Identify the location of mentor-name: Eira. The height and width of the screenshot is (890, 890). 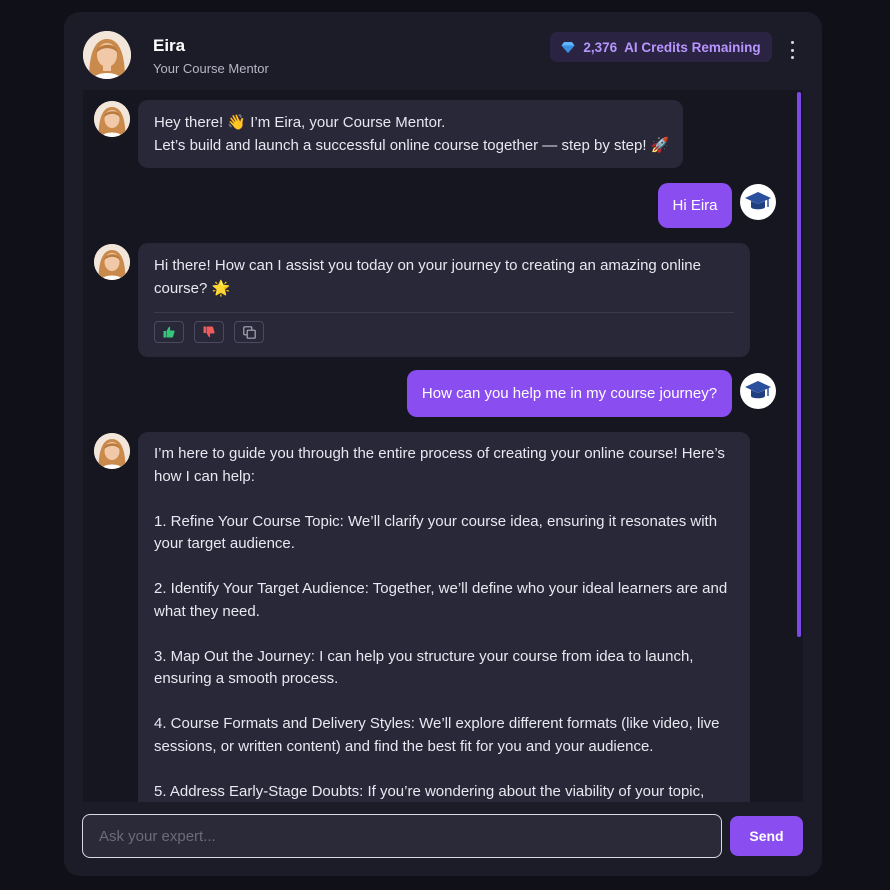
(169, 45).